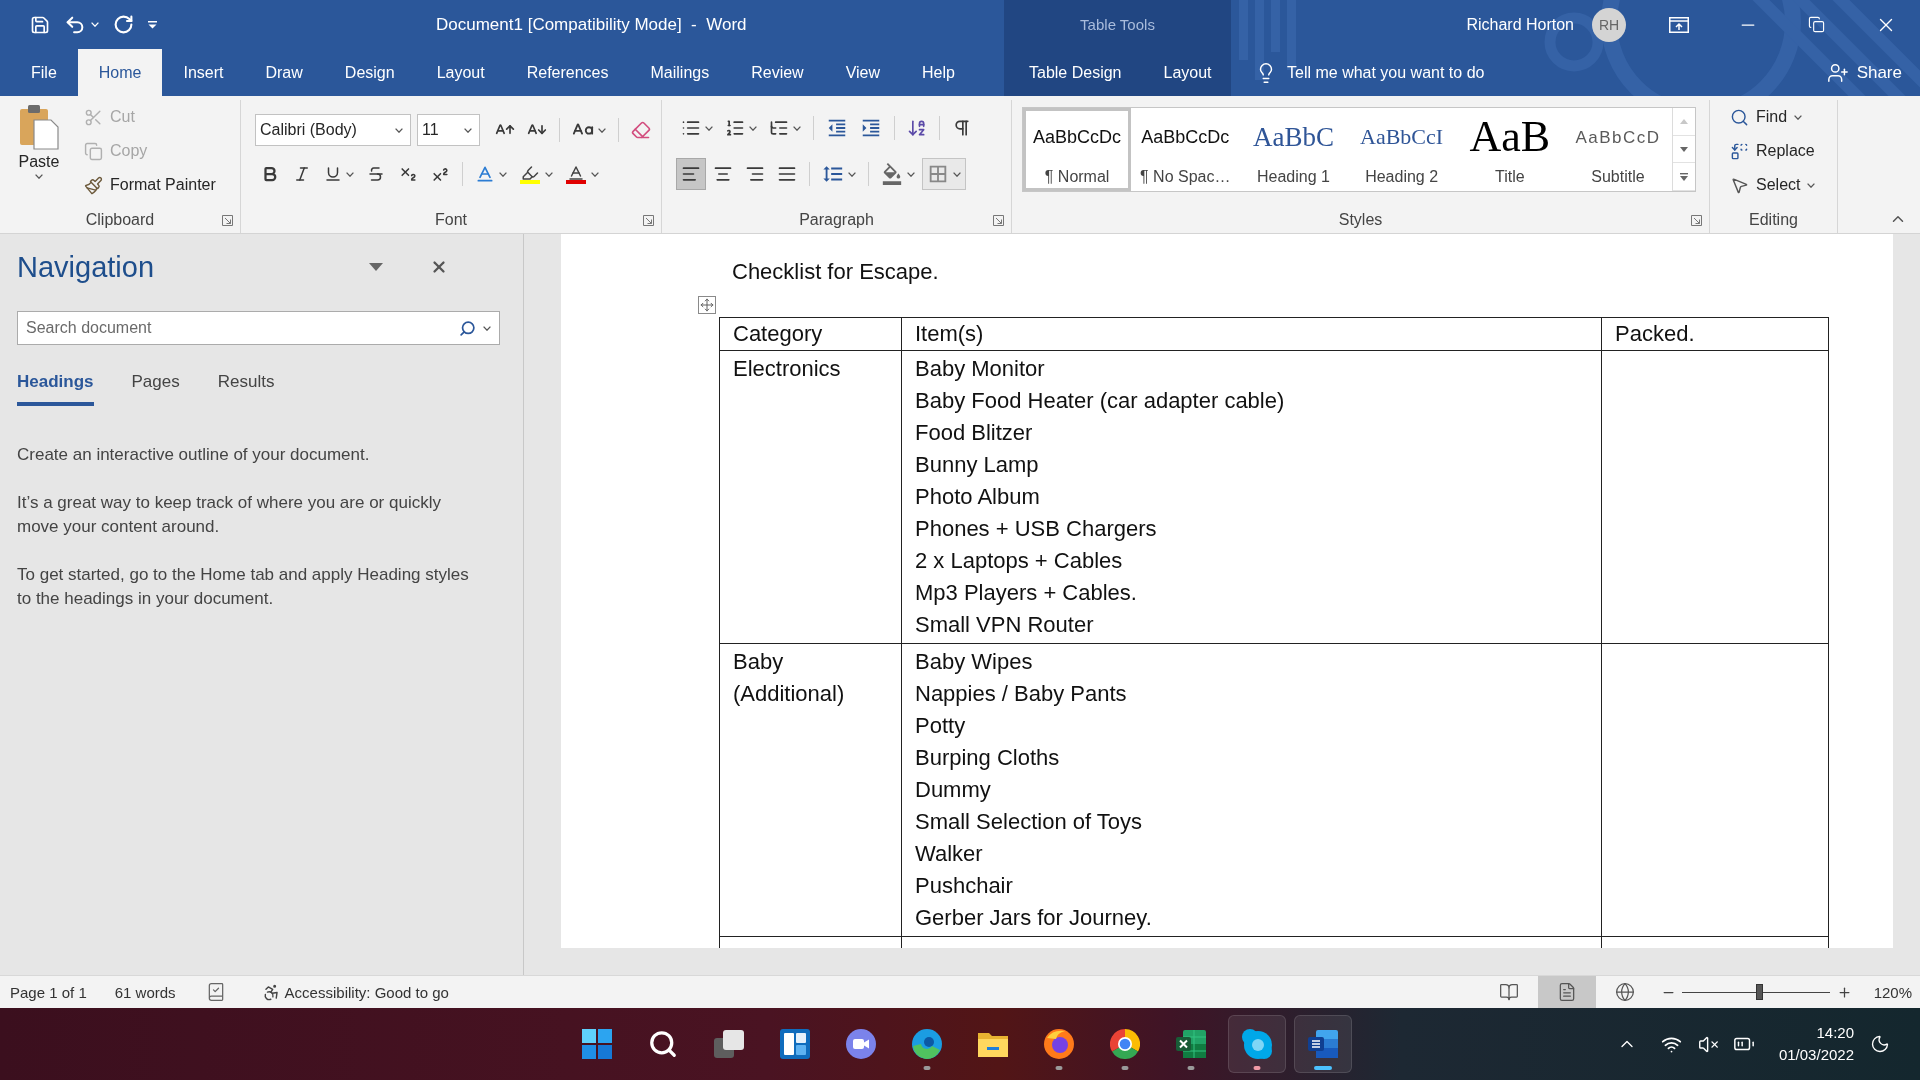 The height and width of the screenshot is (1080, 1920). Describe the element at coordinates (39, 152) in the screenshot. I see `paste-button: Paste` at that location.